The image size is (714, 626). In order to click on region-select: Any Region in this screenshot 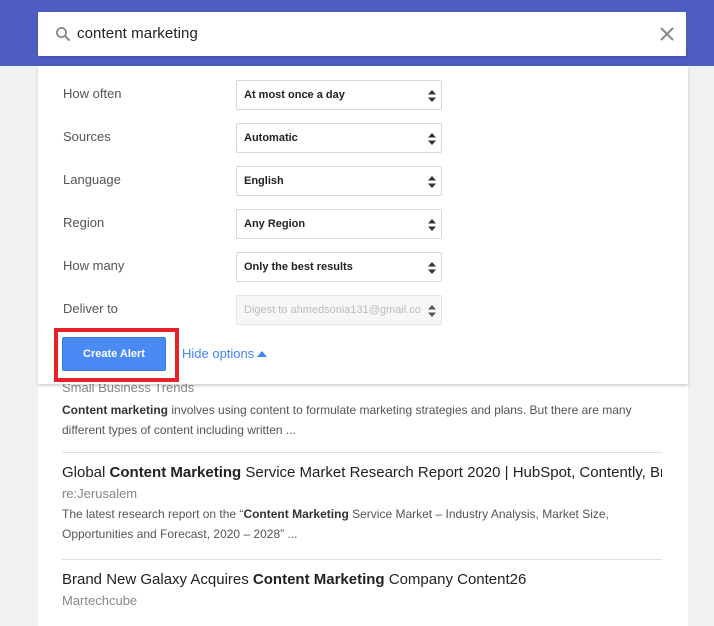, I will do `click(339, 224)`.